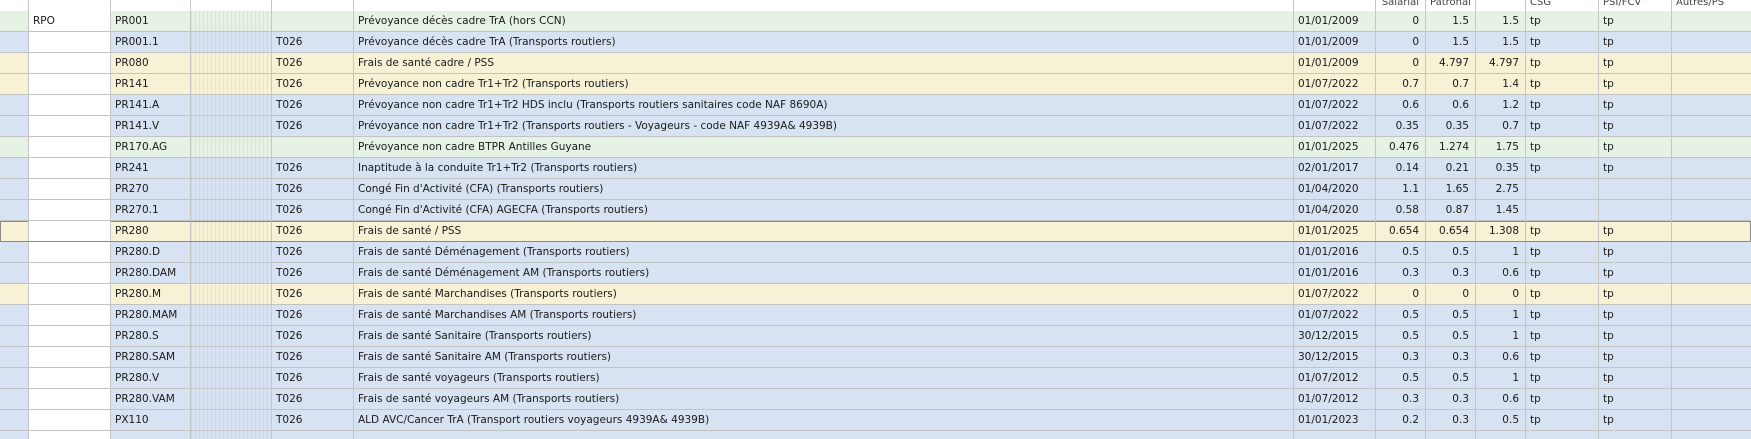 The image size is (1751, 439). Describe the element at coordinates (1335, 147) in the screenshot. I see `date-cell: 01/01/2025` at that location.